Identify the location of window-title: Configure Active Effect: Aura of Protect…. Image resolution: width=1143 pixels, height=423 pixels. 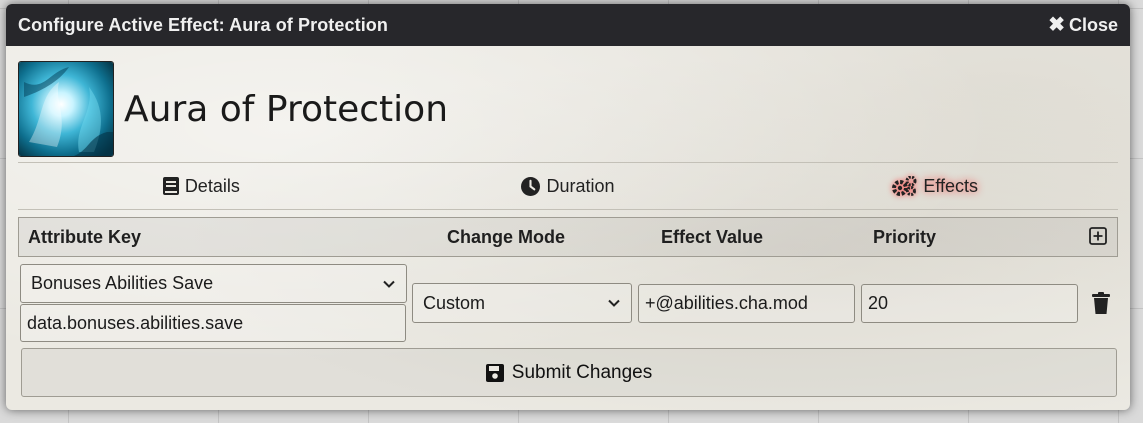
(203, 24).